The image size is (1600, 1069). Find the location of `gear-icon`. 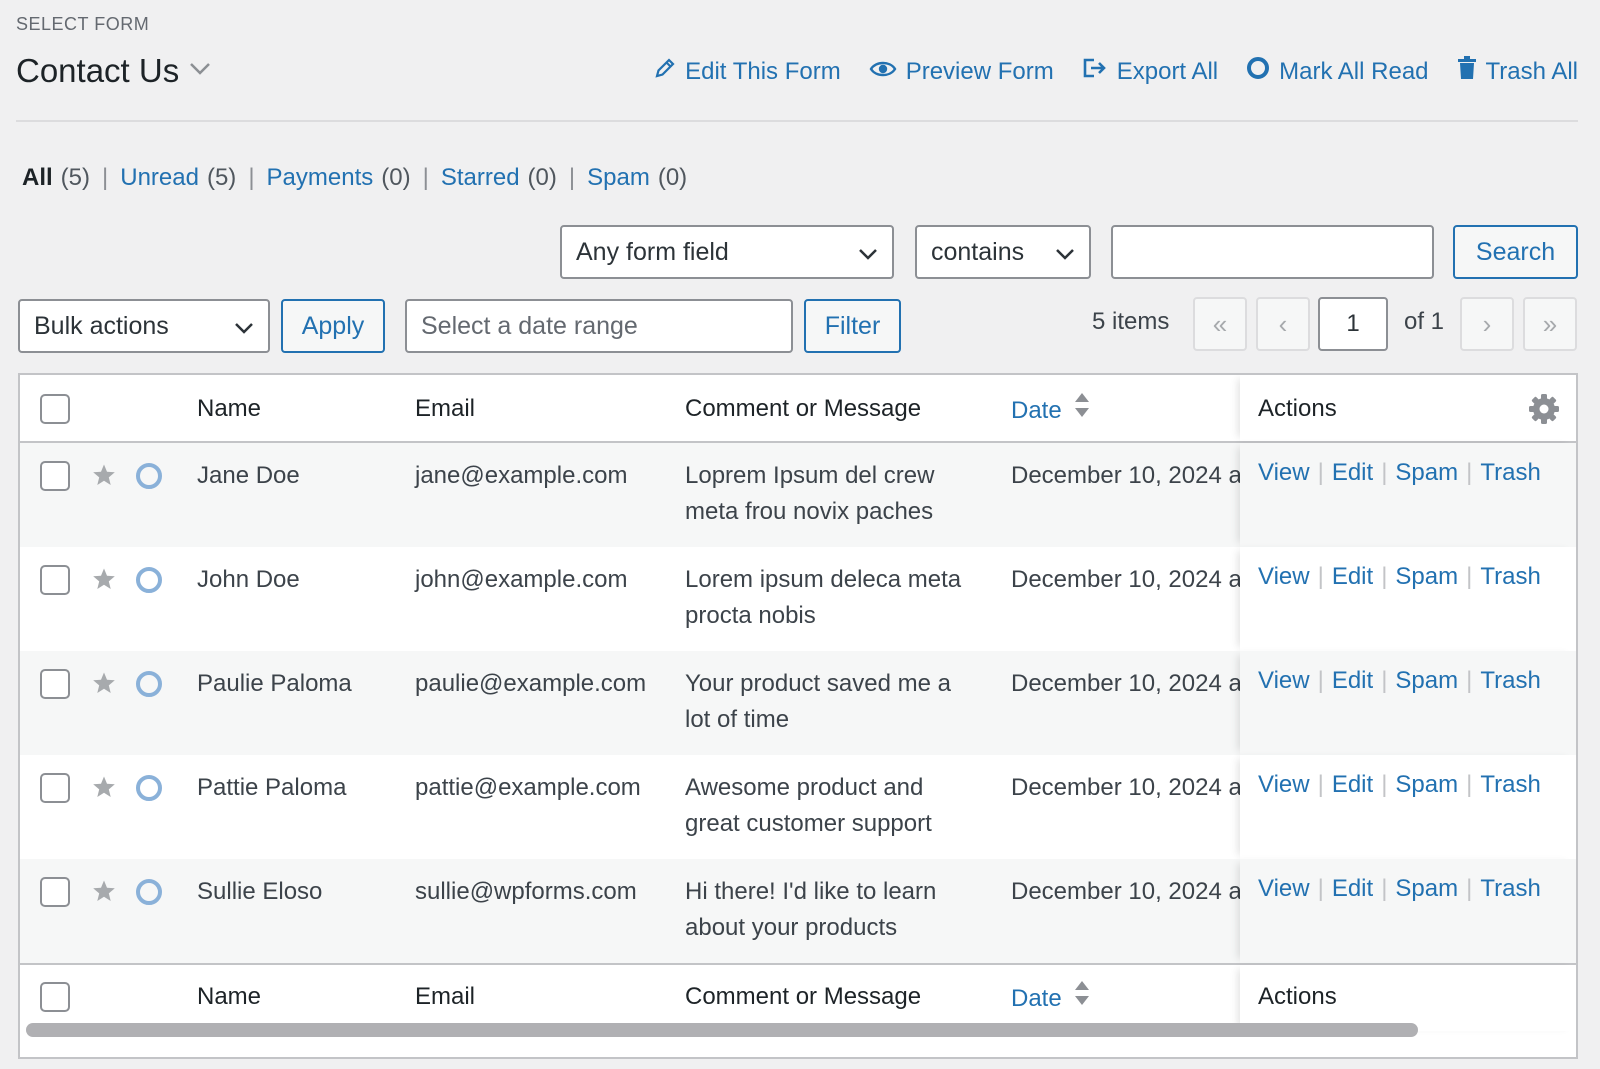

gear-icon is located at coordinates (1544, 414).